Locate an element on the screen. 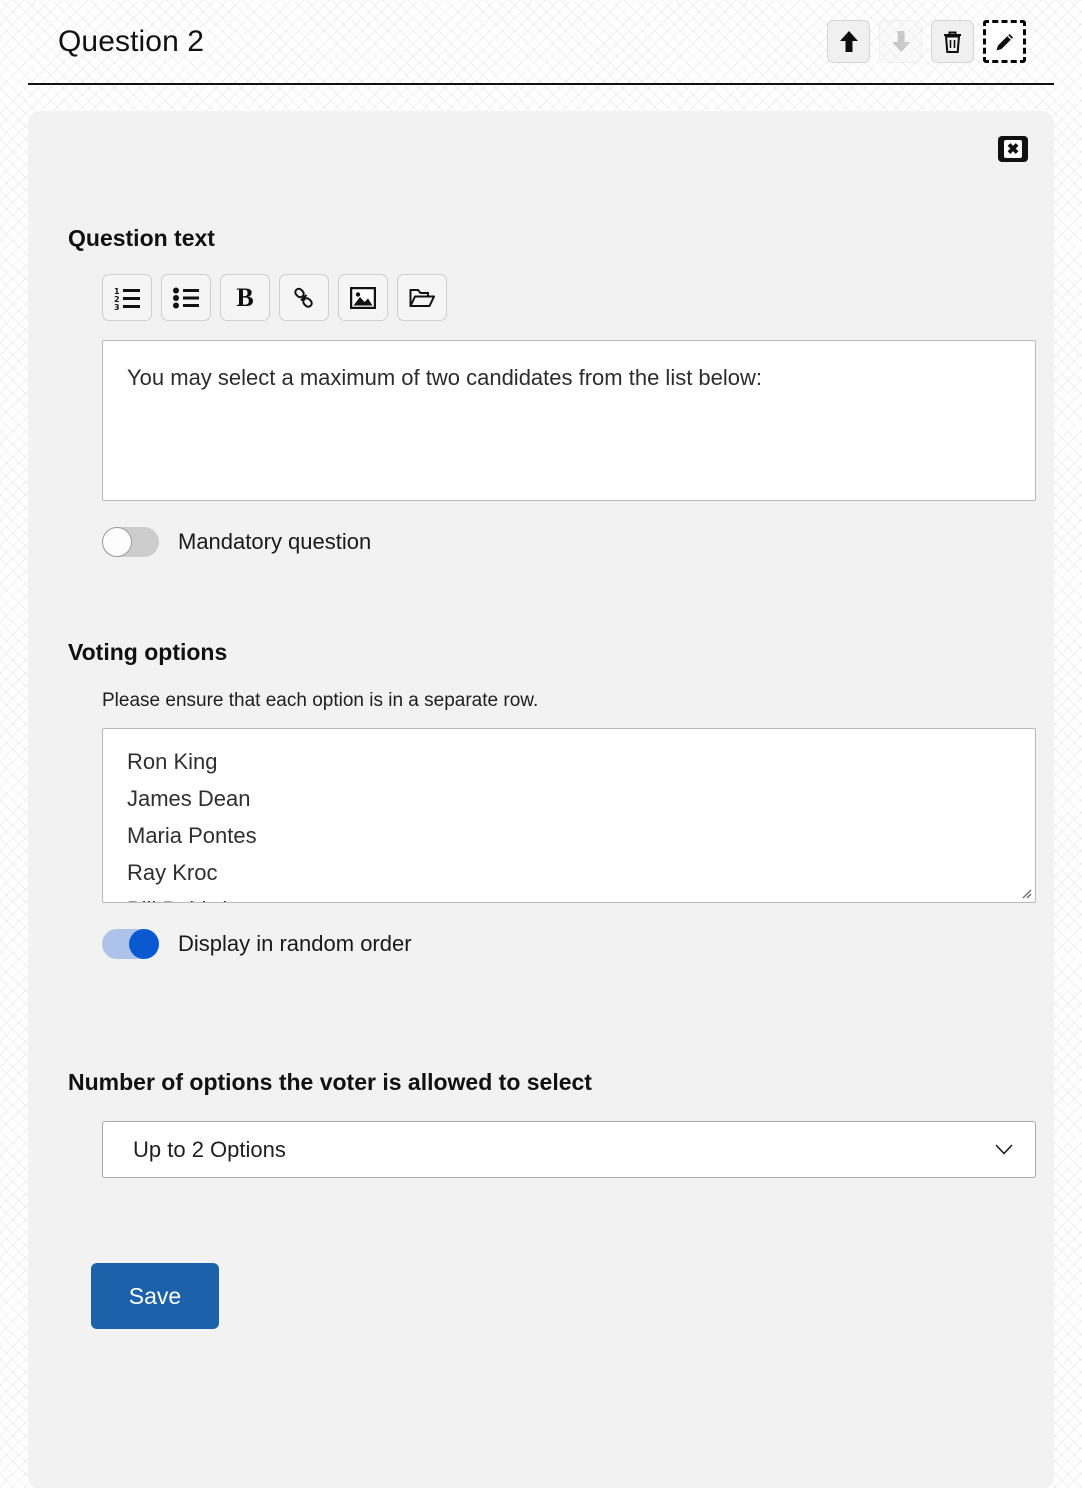 This screenshot has height=1488, width=1082. bold-icon: B is located at coordinates (245, 297).